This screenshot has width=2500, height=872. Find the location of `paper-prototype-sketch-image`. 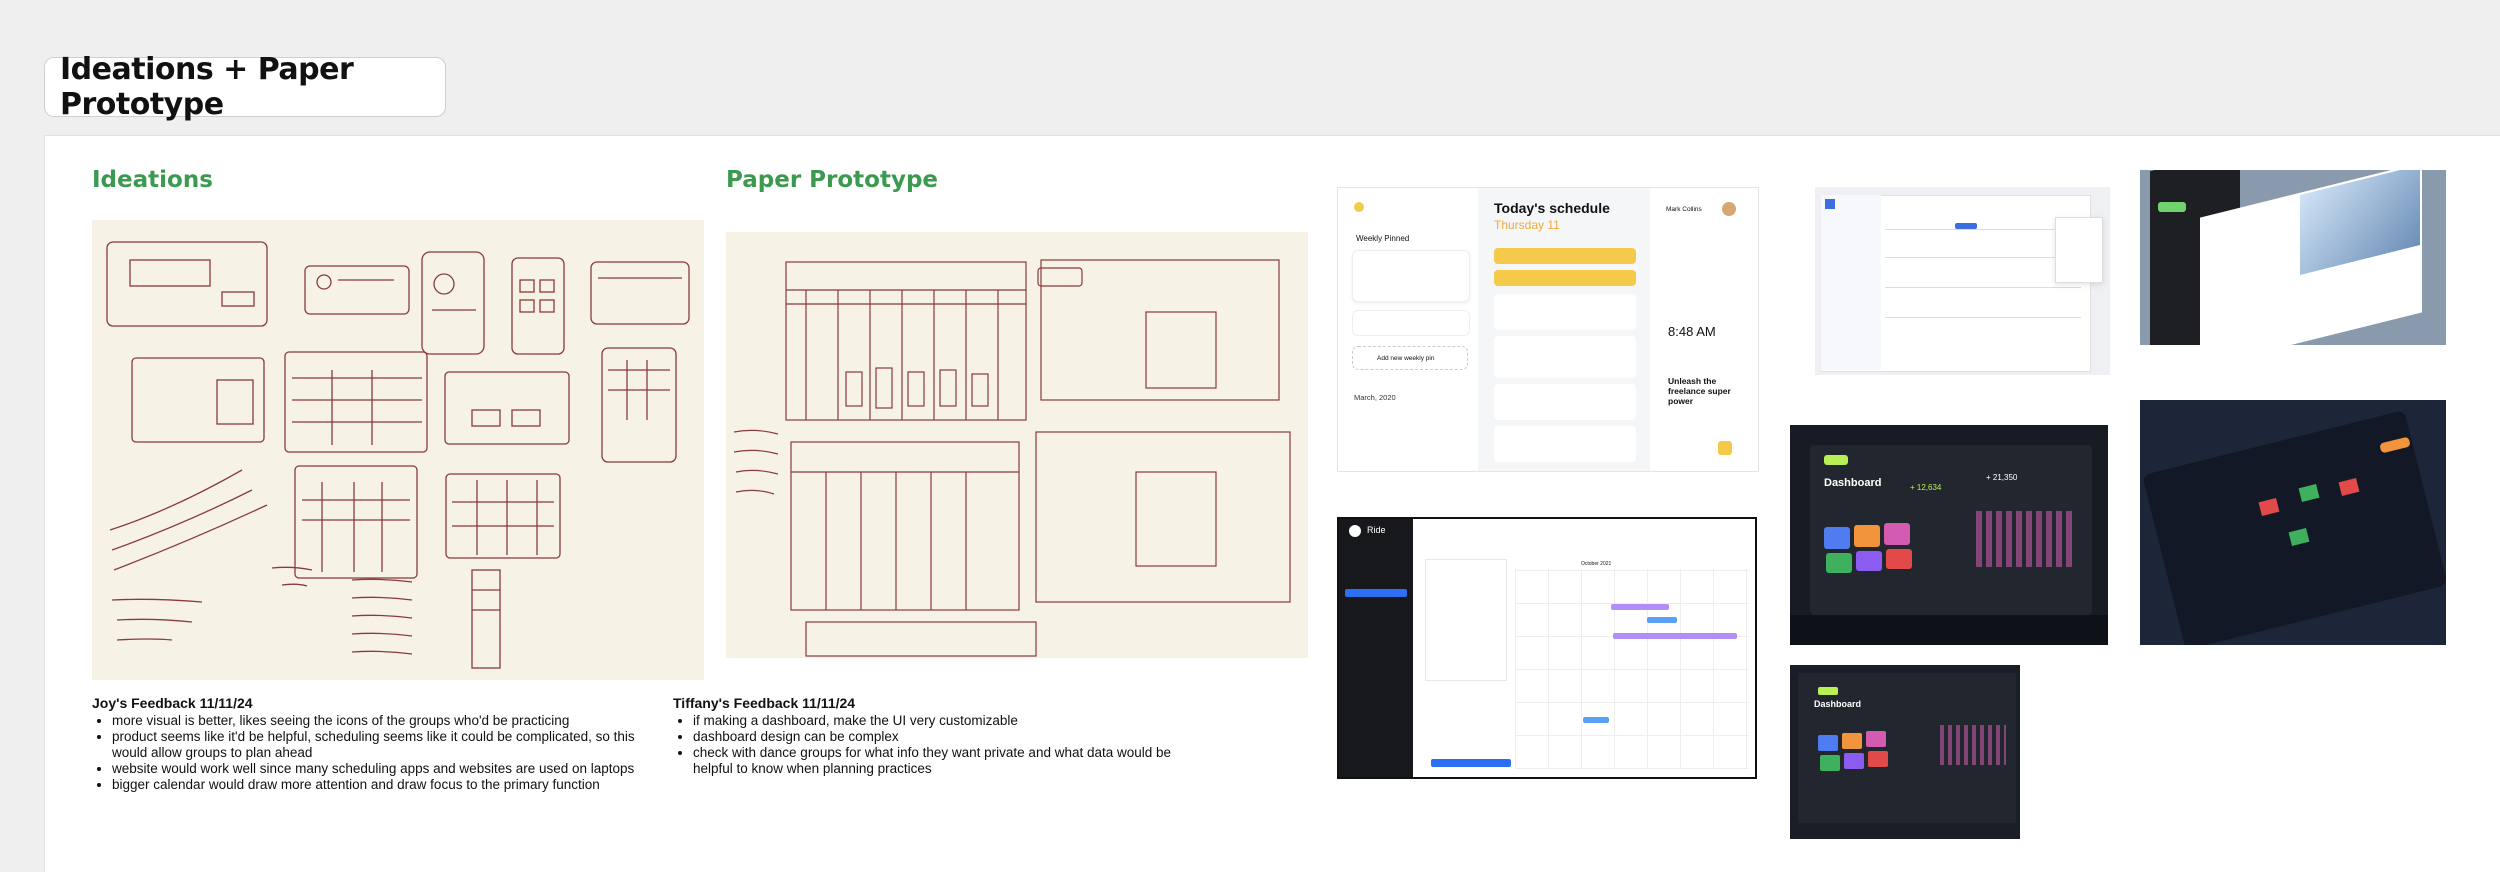

paper-prototype-sketch-image is located at coordinates (1017, 445).